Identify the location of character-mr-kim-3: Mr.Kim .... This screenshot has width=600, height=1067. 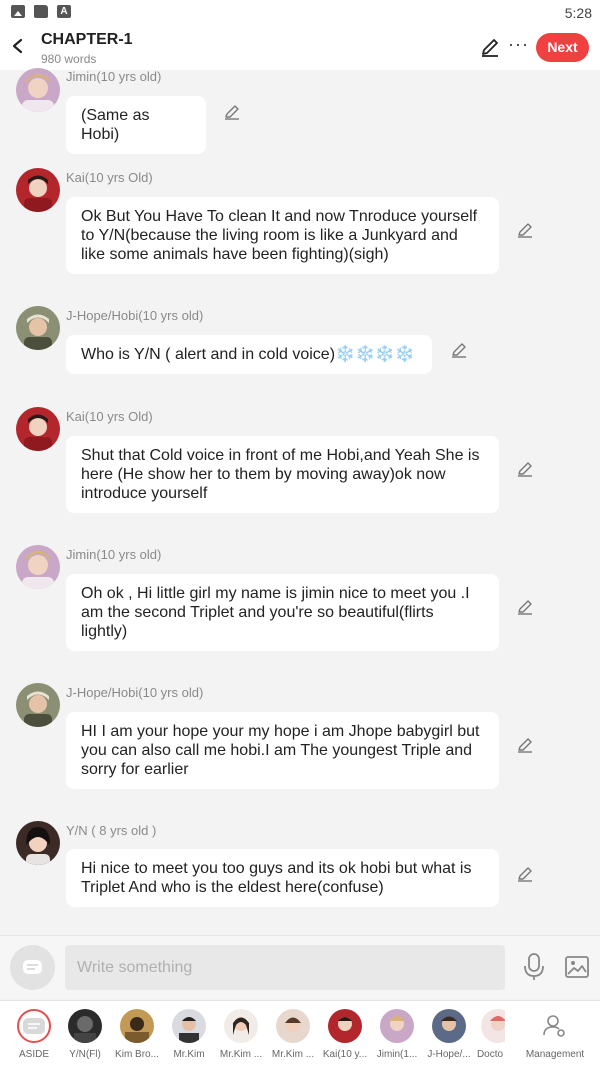
(293, 1034).